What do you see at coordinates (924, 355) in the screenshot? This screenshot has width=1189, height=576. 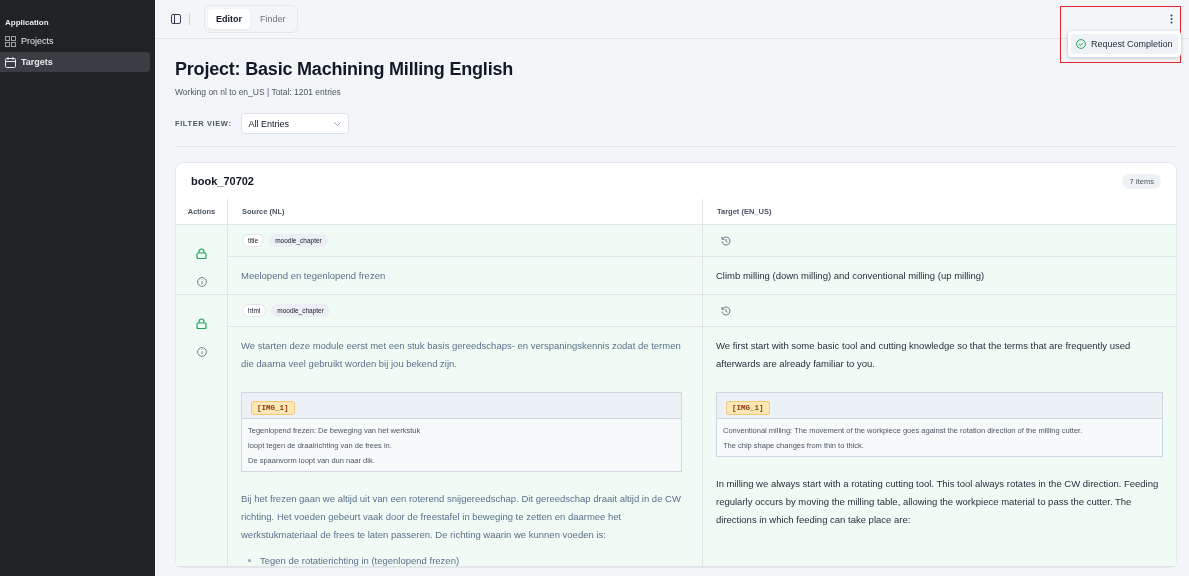 I see `paragraph-text: We first start with some basic tool and cutting knowledge so that the terms that are frequently used afterwards are already familiar to you.` at bounding box center [924, 355].